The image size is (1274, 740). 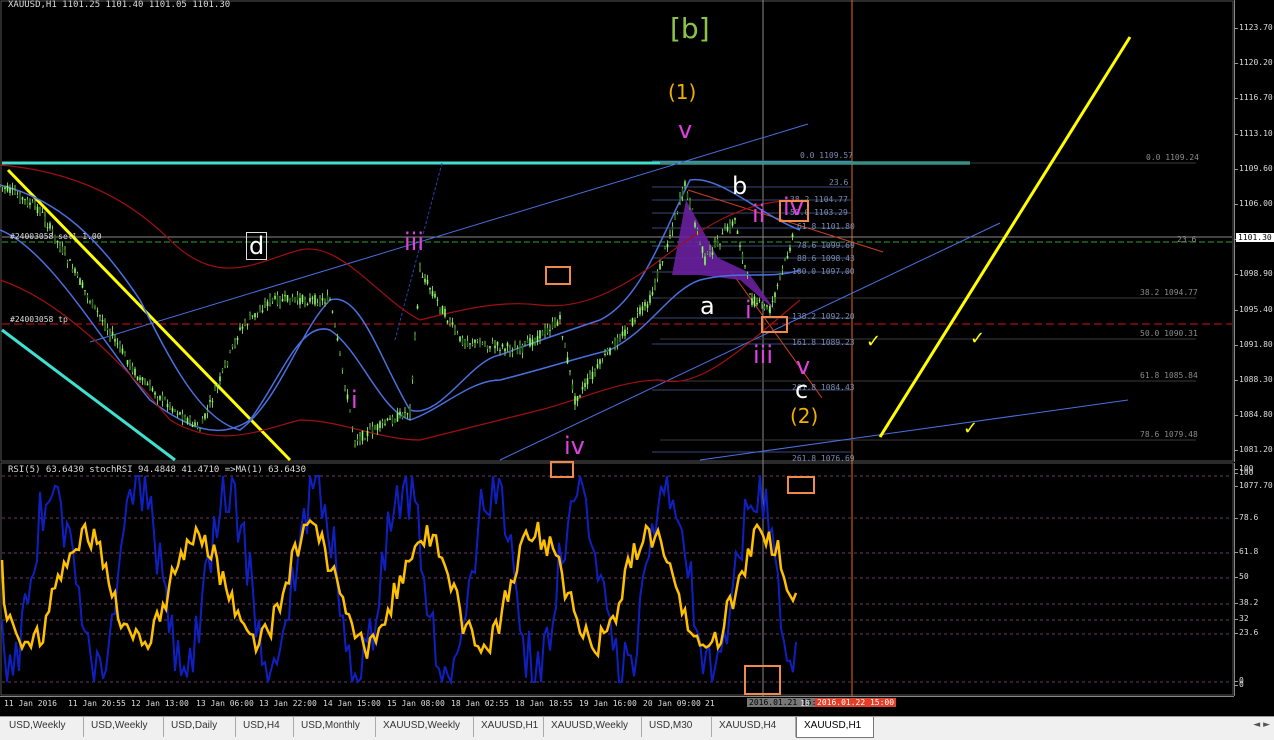 What do you see at coordinates (763, 355) in the screenshot?
I see `wave-label-iii-right: iii` at bounding box center [763, 355].